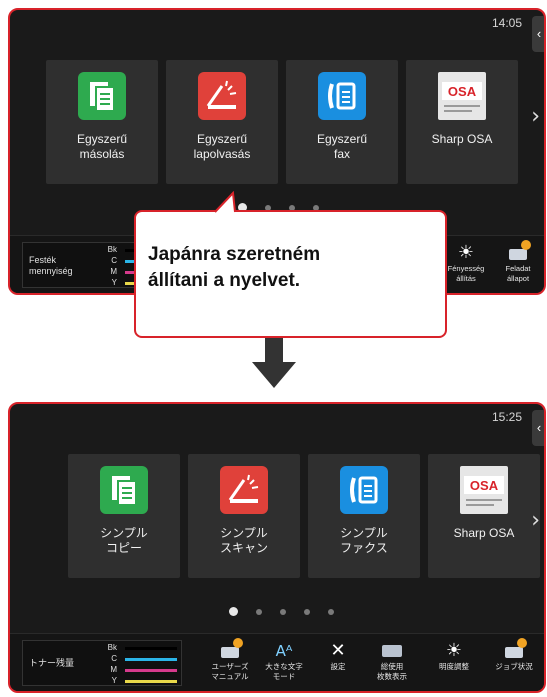 Image resolution: width=547 pixels, height=697 pixels. I want to click on tile-easy-fax: Egyszerű fax, so click(342, 122).